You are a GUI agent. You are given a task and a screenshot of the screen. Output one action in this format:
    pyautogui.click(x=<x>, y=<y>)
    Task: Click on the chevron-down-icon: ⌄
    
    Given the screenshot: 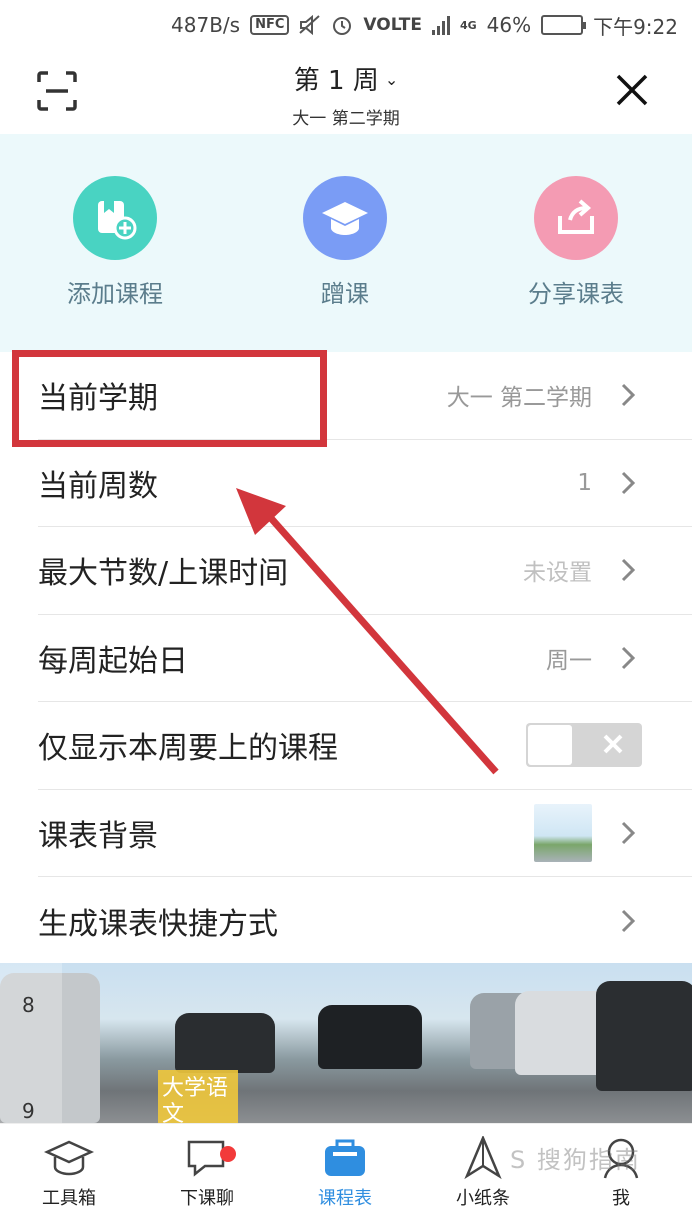 What is the action you would take?
    pyautogui.click(x=391, y=79)
    